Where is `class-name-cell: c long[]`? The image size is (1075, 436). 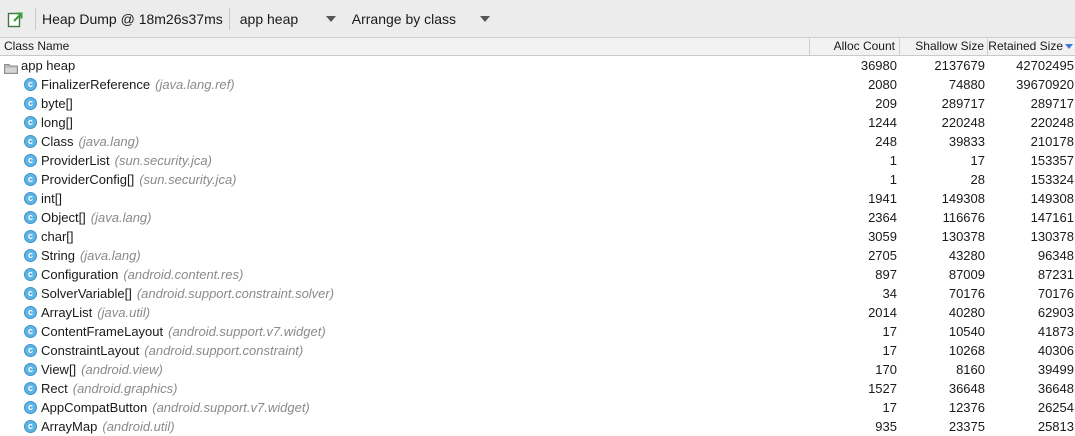
class-name-cell: c long[] is located at coordinates (405, 122).